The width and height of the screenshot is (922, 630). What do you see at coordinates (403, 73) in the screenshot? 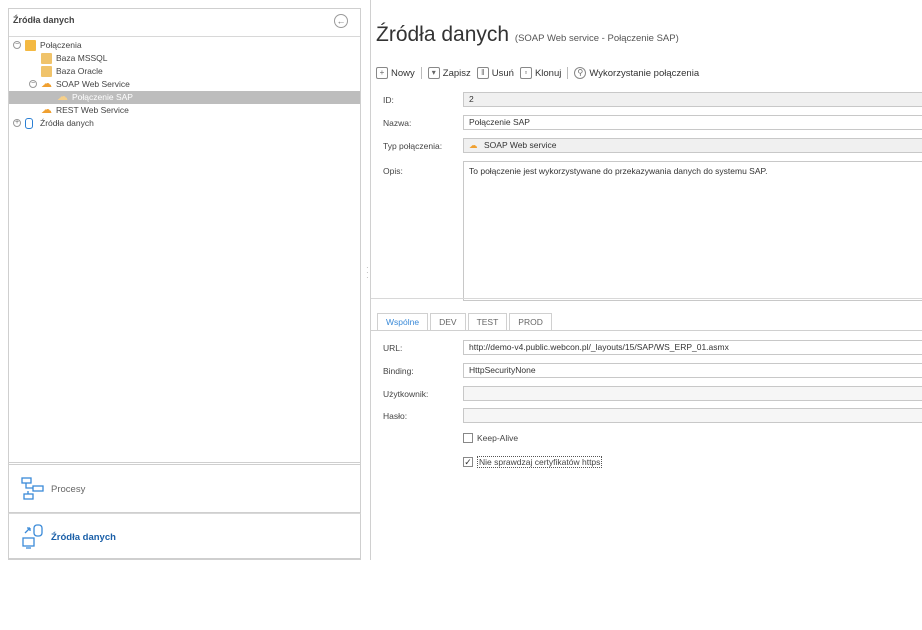
I see `new-label: Nowy` at bounding box center [403, 73].